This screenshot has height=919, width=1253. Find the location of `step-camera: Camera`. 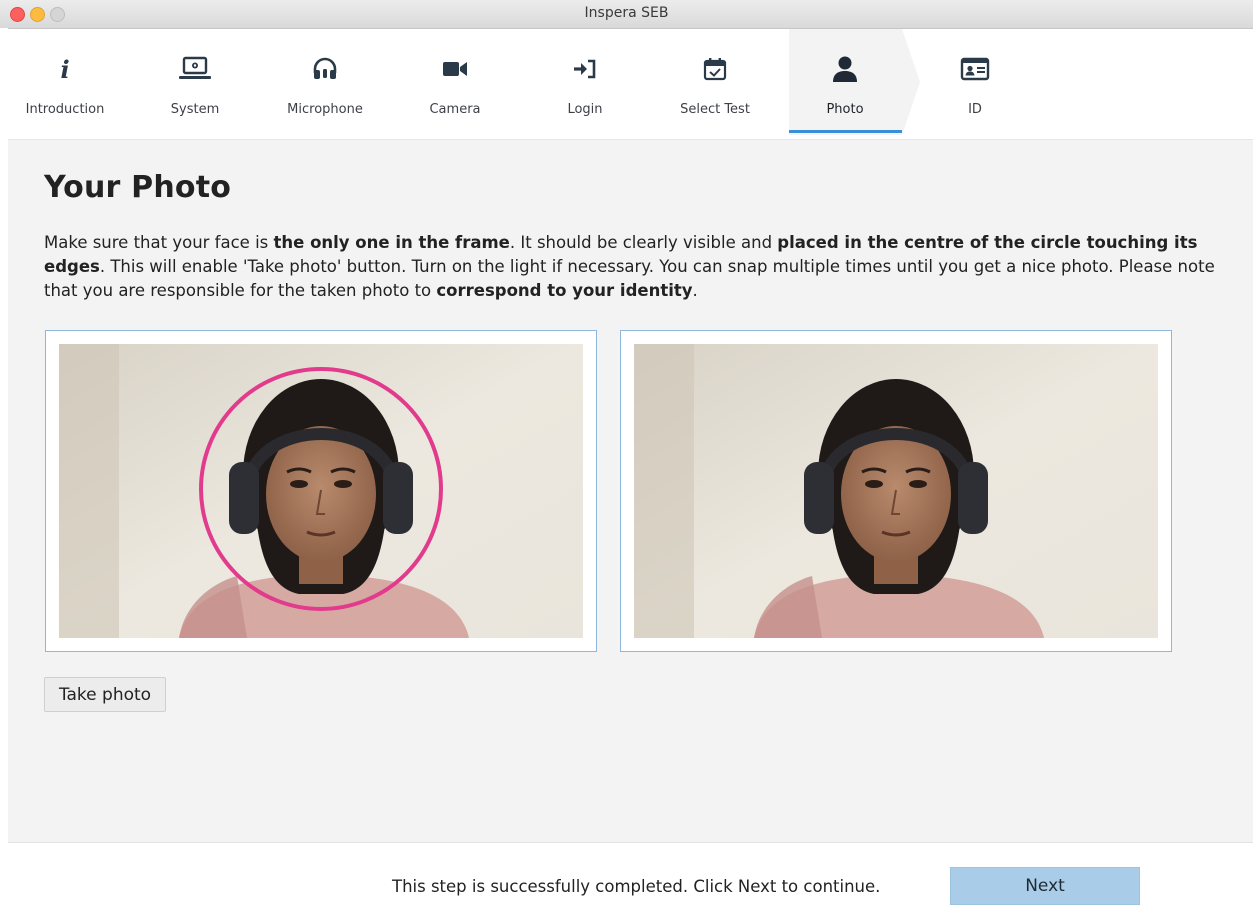

step-camera: Camera is located at coordinates (455, 82).